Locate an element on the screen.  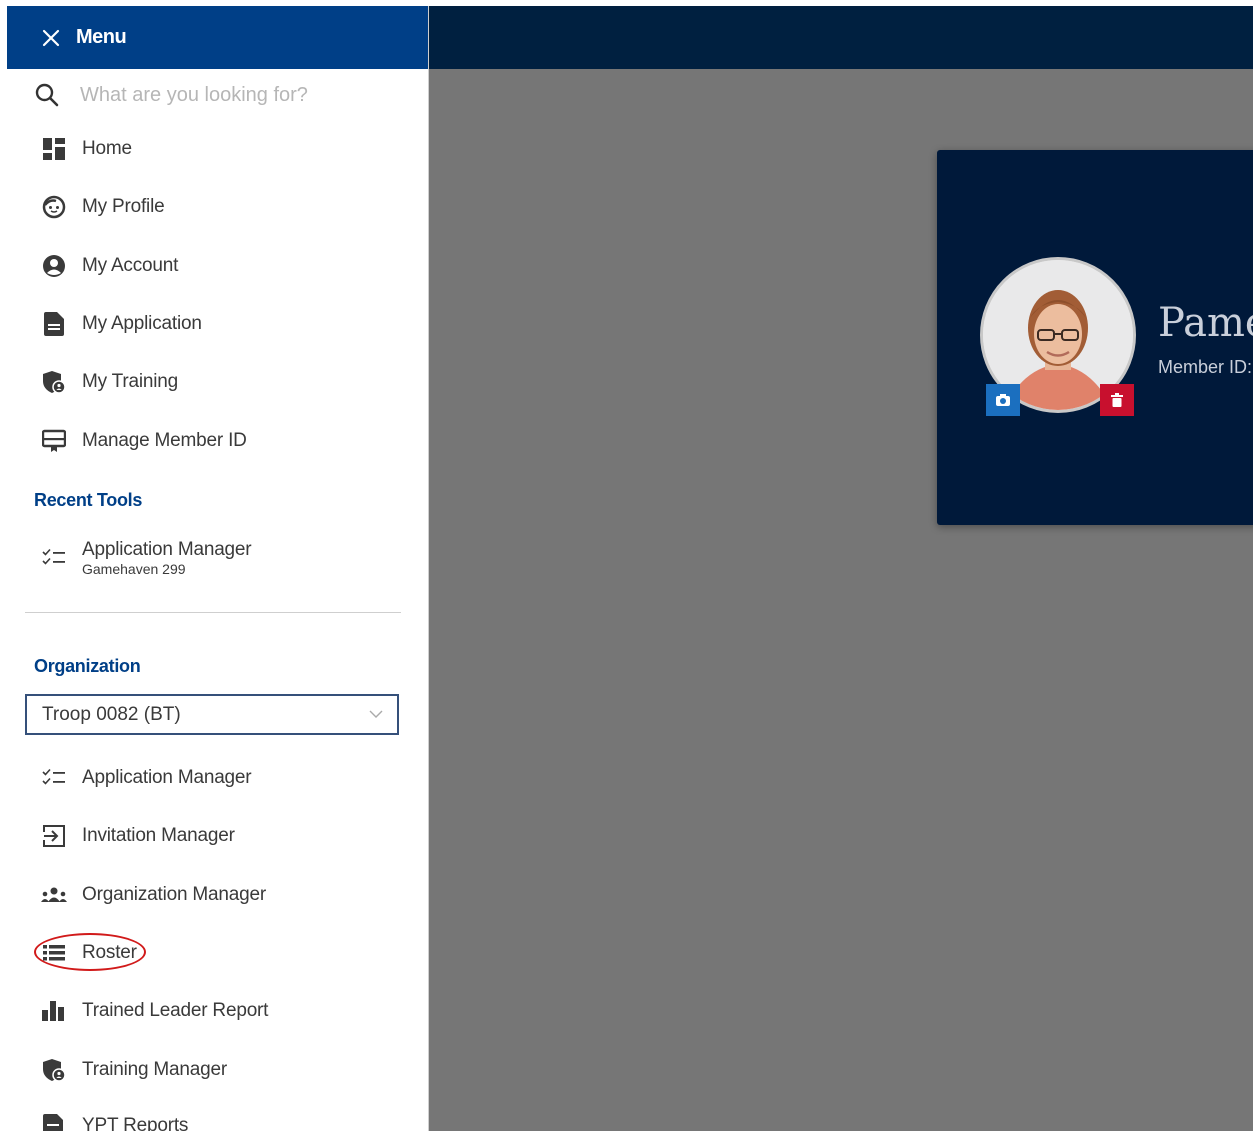
nav-item-label: Home is located at coordinates (107, 148).